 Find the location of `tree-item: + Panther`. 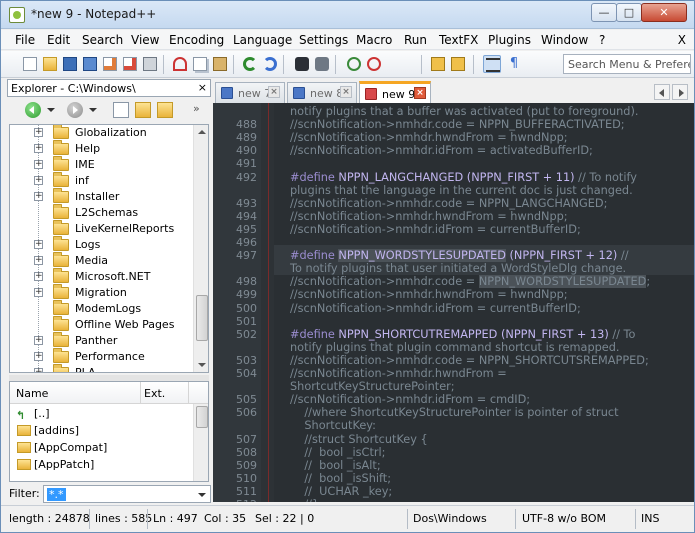

tree-item: + Panther is located at coordinates (101, 340).